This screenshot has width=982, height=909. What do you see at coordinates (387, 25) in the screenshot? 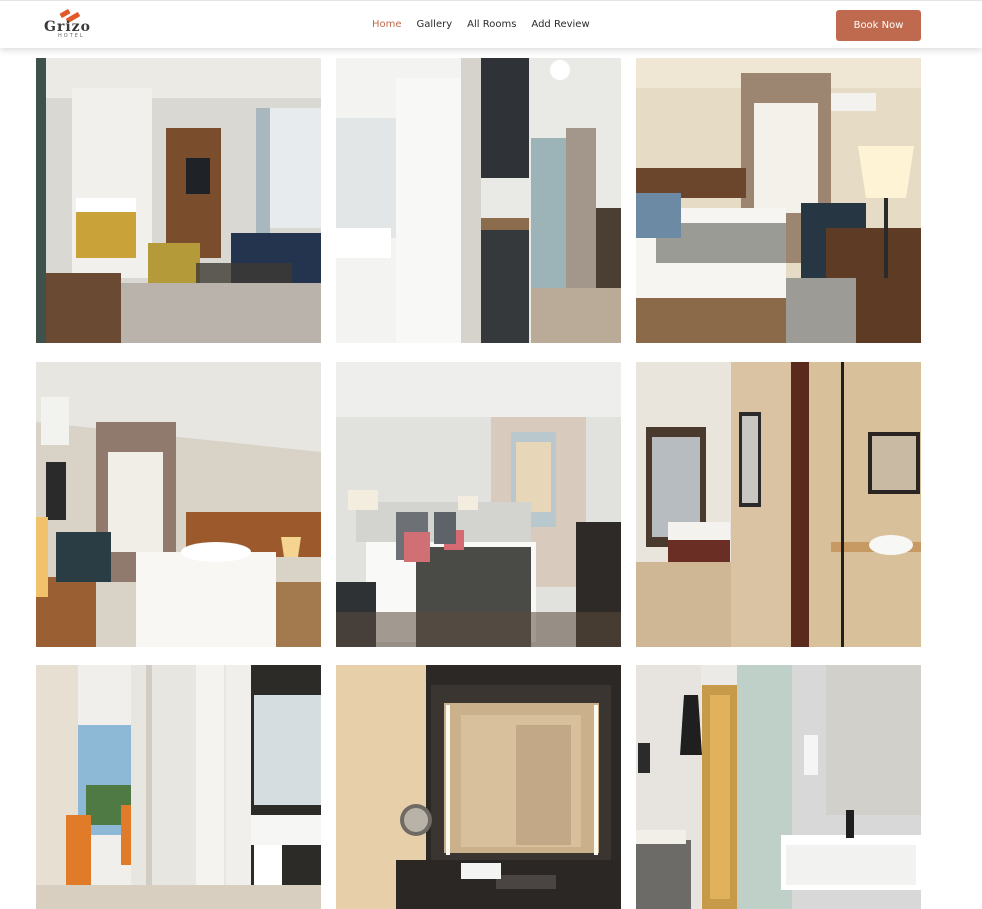
I see `nav-link-home: Home` at bounding box center [387, 25].